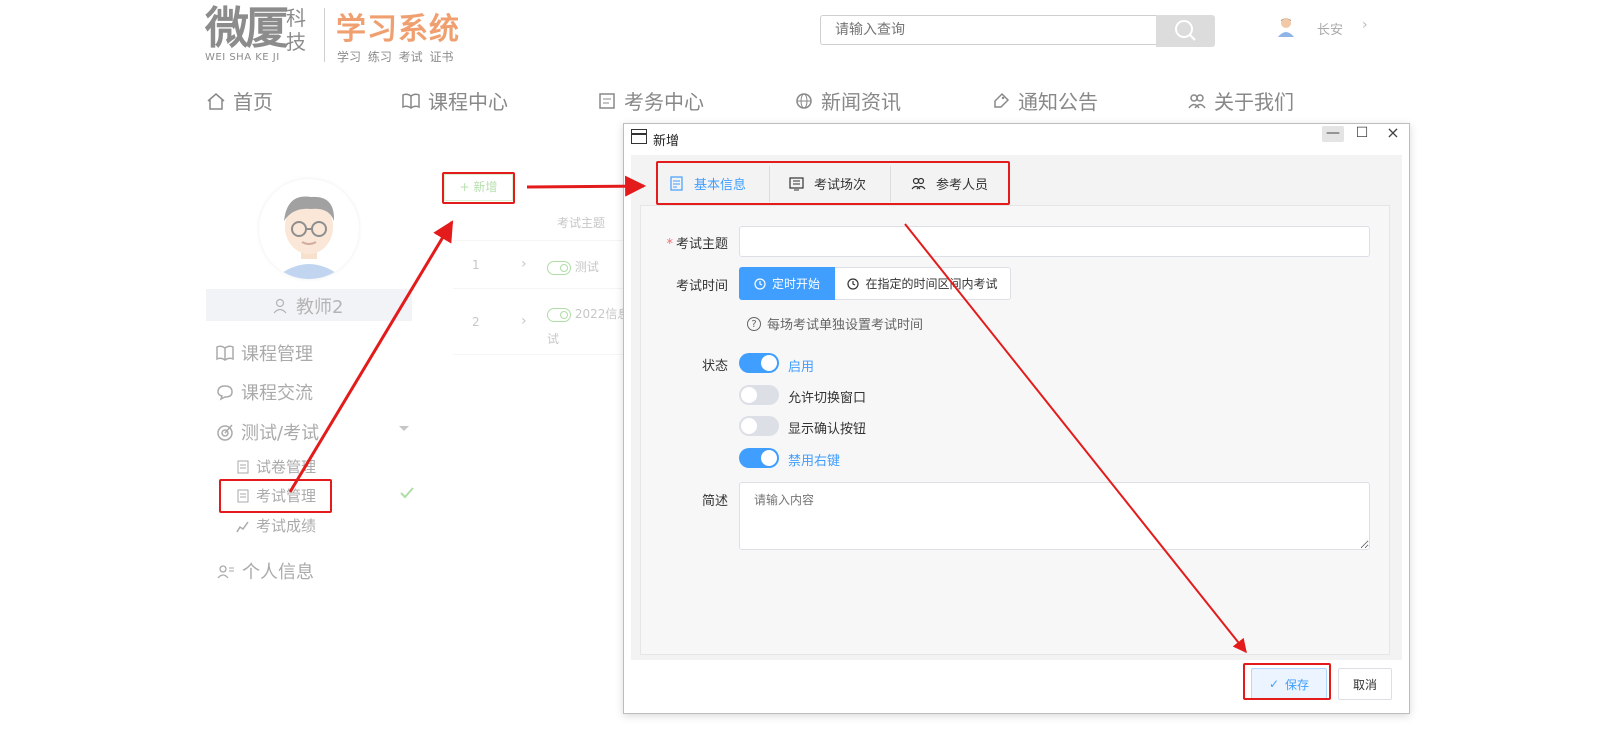 The width and height of the screenshot is (1600, 756). Describe the element at coordinates (278, 572) in the screenshot. I see `menu-label: 个人信息` at that location.